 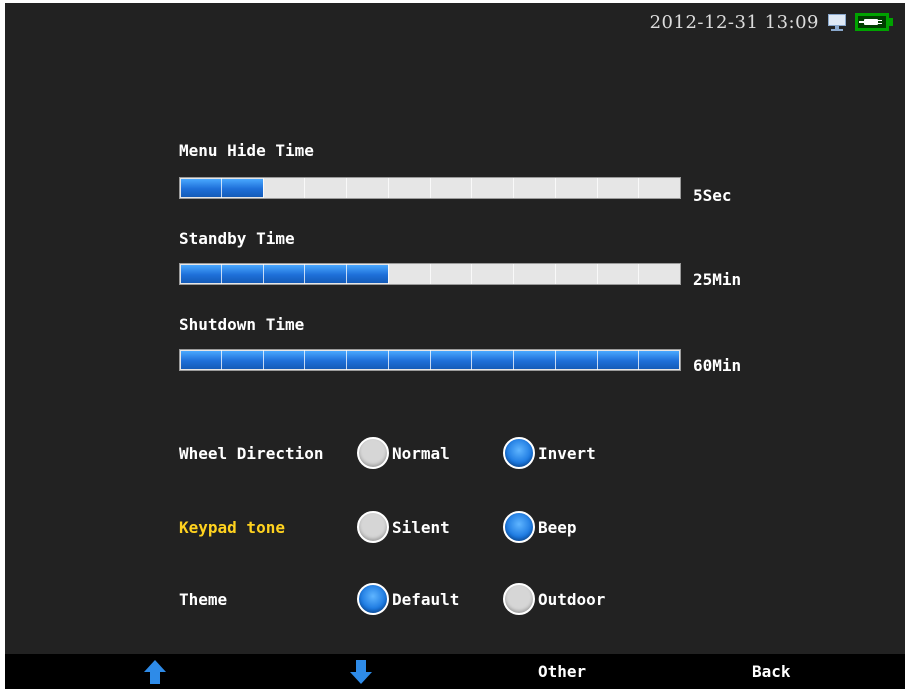 I want to click on menu-hide-time-value: 5Sec, so click(x=712, y=195).